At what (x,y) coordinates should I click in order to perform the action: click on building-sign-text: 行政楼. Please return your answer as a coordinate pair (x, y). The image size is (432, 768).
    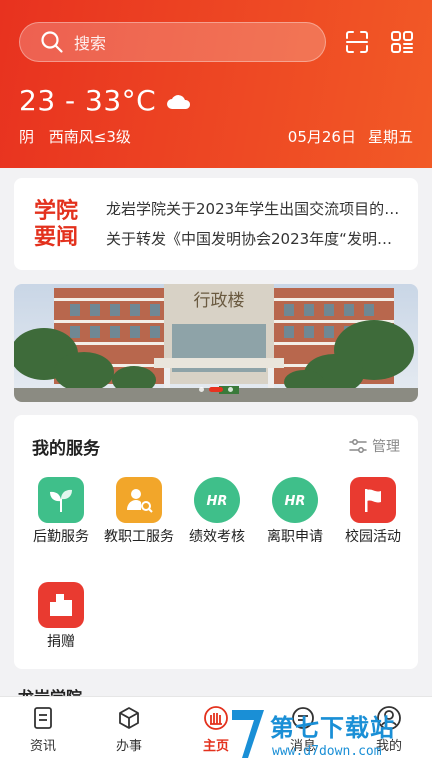
    Looking at the image, I should click on (219, 301).